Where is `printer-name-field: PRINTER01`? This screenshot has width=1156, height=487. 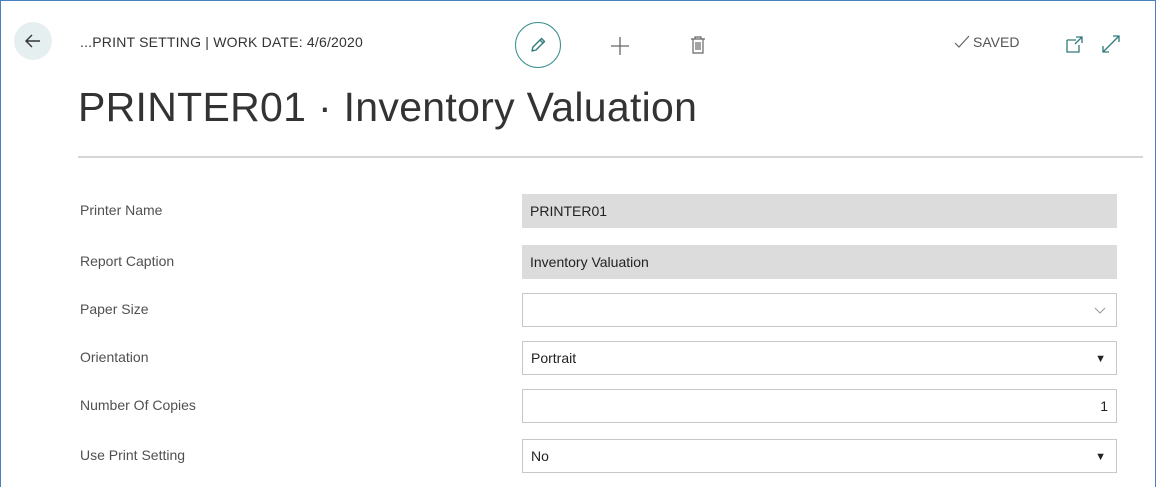
printer-name-field: PRINTER01 is located at coordinates (819, 211).